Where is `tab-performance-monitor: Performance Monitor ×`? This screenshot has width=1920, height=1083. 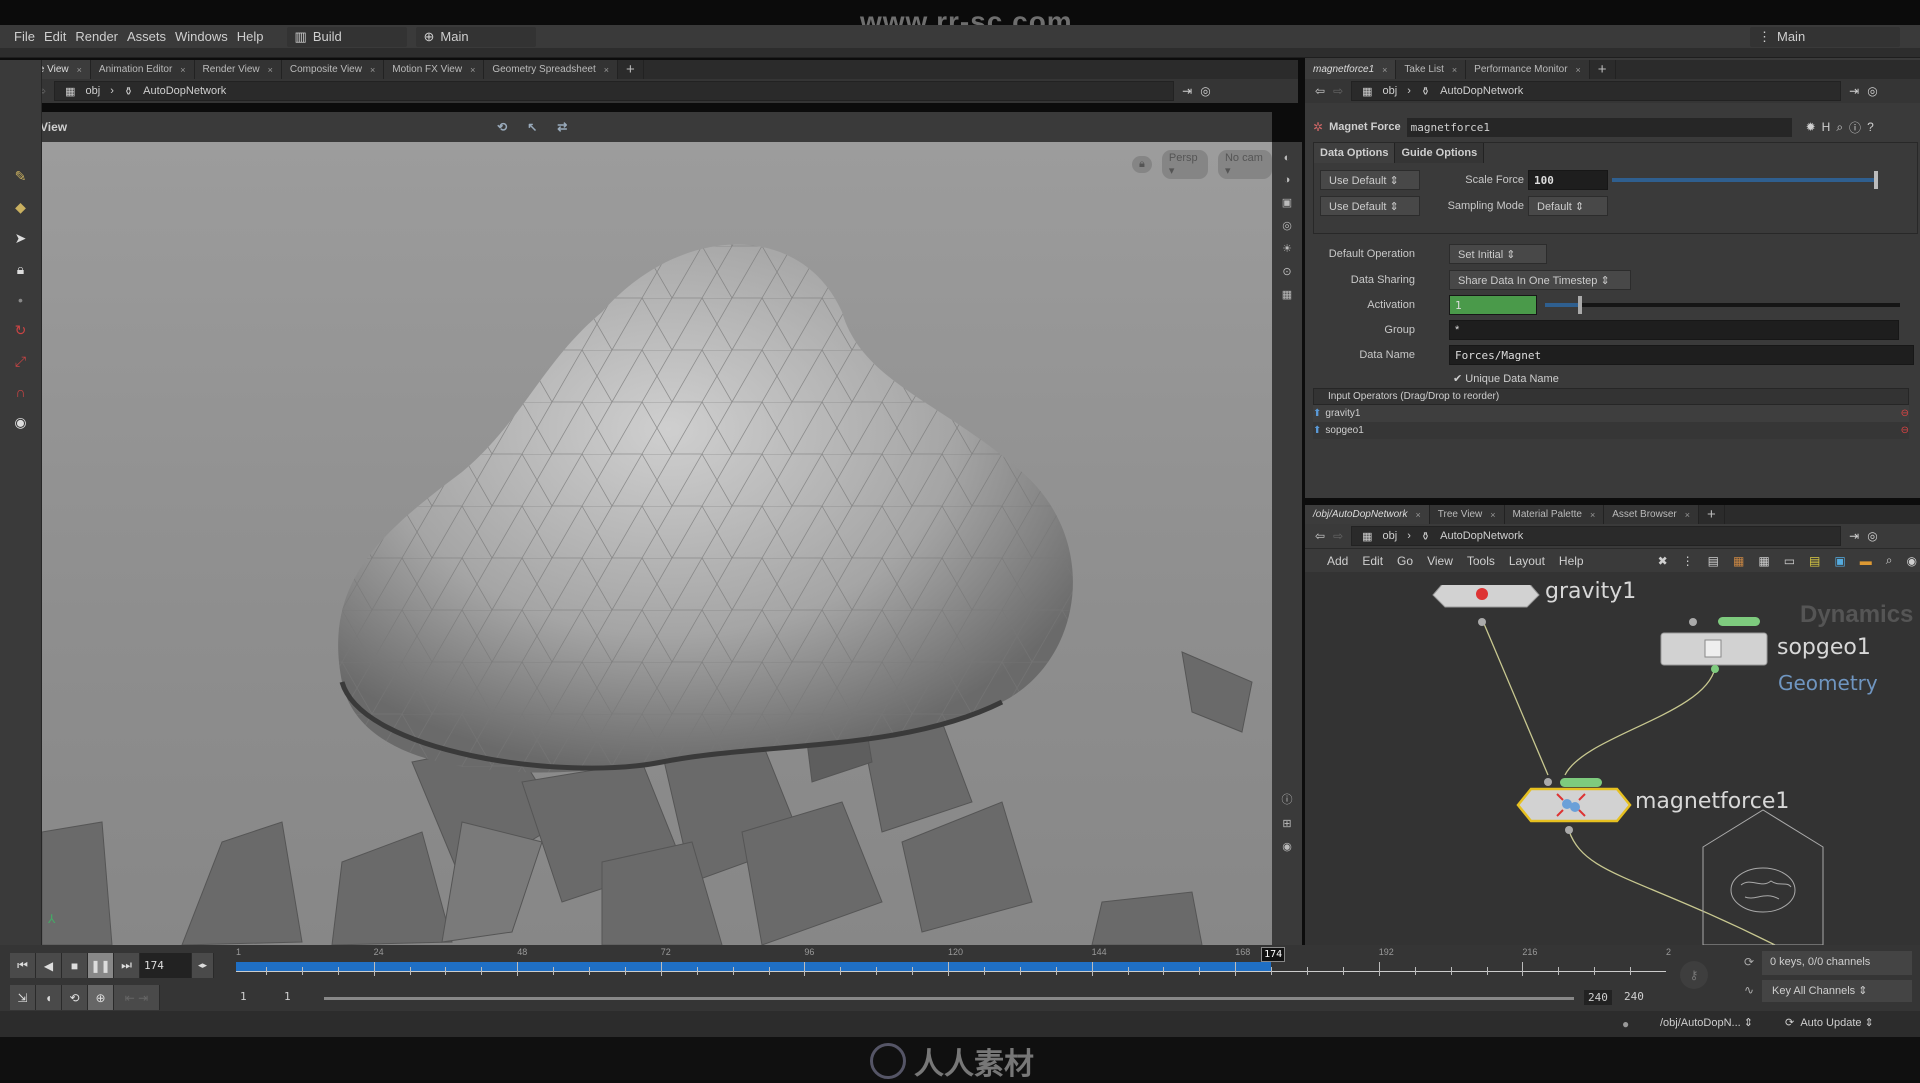
tab-performance-monitor: Performance Monitor × is located at coordinates (1528, 69).